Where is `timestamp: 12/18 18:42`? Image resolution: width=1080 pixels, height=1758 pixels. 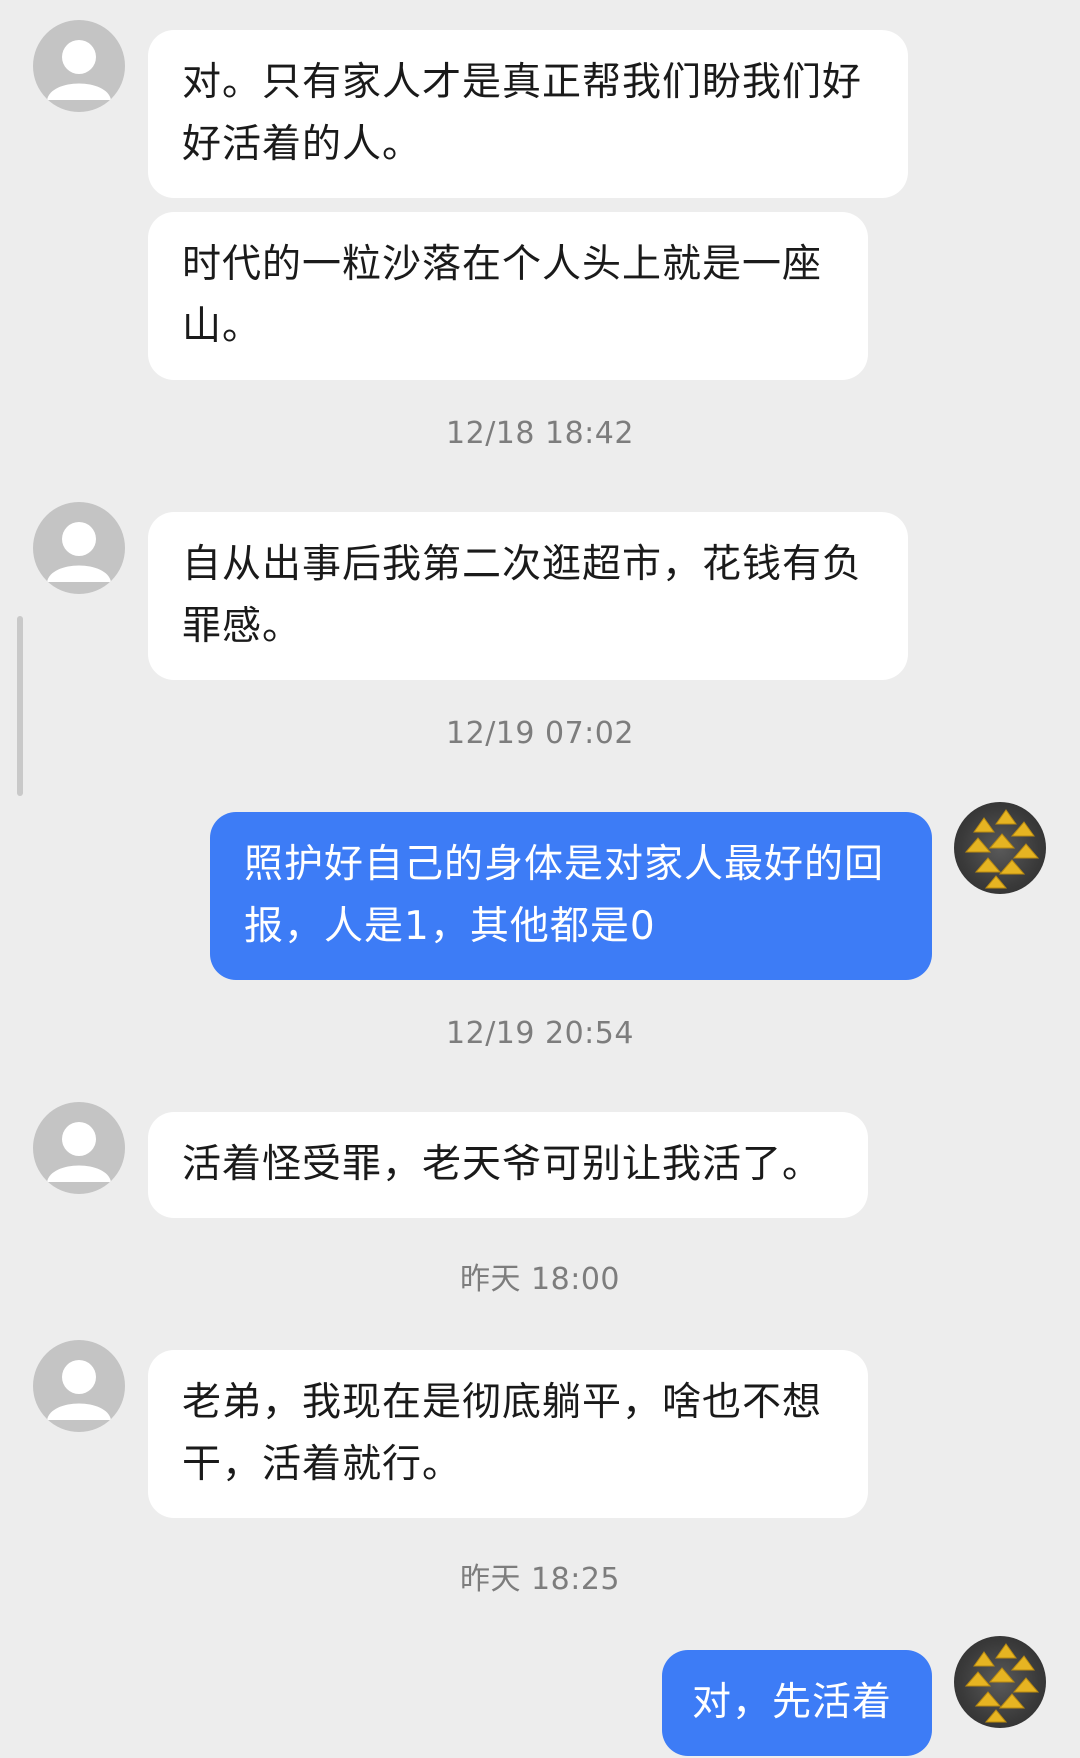 timestamp: 12/18 18:42 is located at coordinates (540, 433).